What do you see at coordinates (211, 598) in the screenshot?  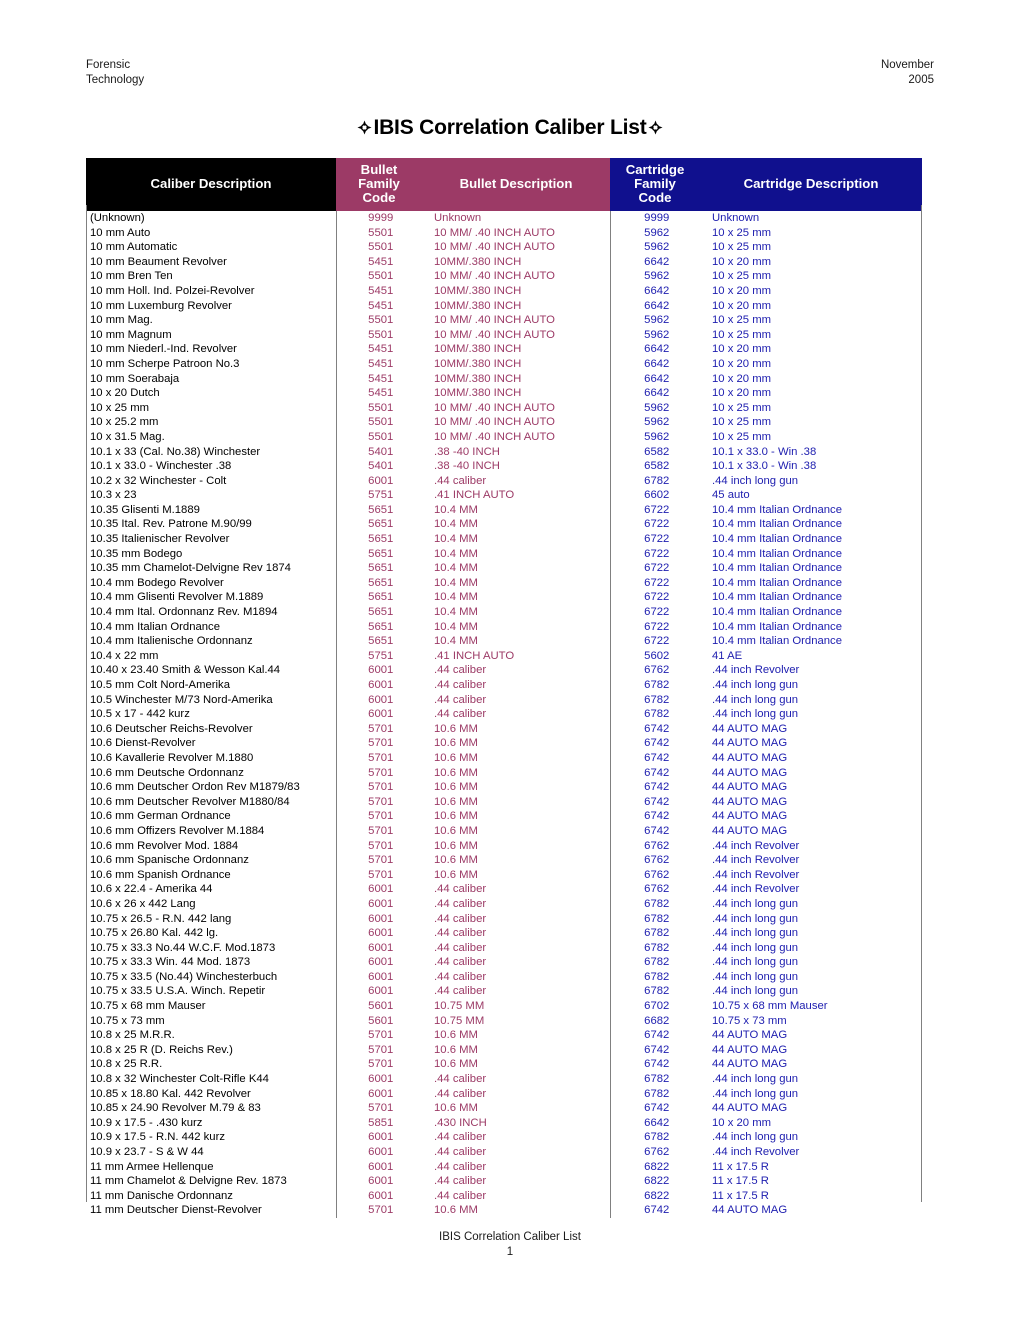 I see `cell-caliber-description: 10.4 mm Glisenti Revolver M.1889` at bounding box center [211, 598].